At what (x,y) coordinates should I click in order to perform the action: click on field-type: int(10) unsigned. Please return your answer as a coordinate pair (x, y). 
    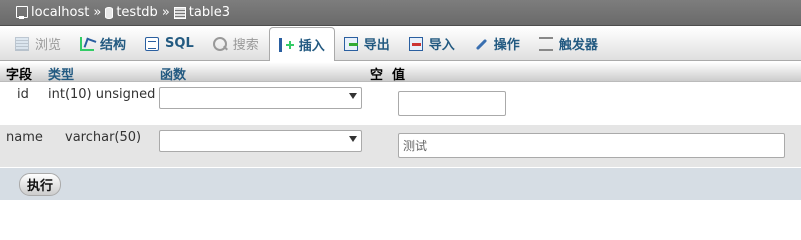
    Looking at the image, I should click on (102, 94).